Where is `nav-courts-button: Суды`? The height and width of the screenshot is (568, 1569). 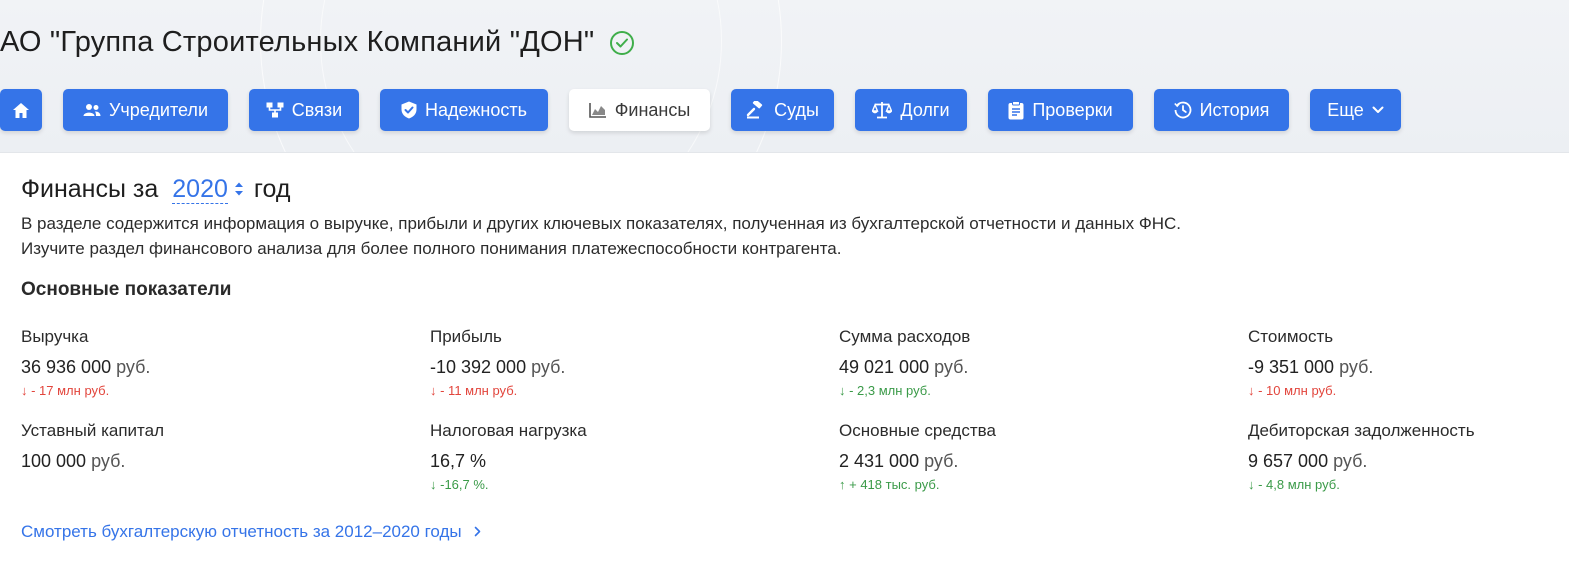
nav-courts-button: Суды is located at coordinates (782, 110).